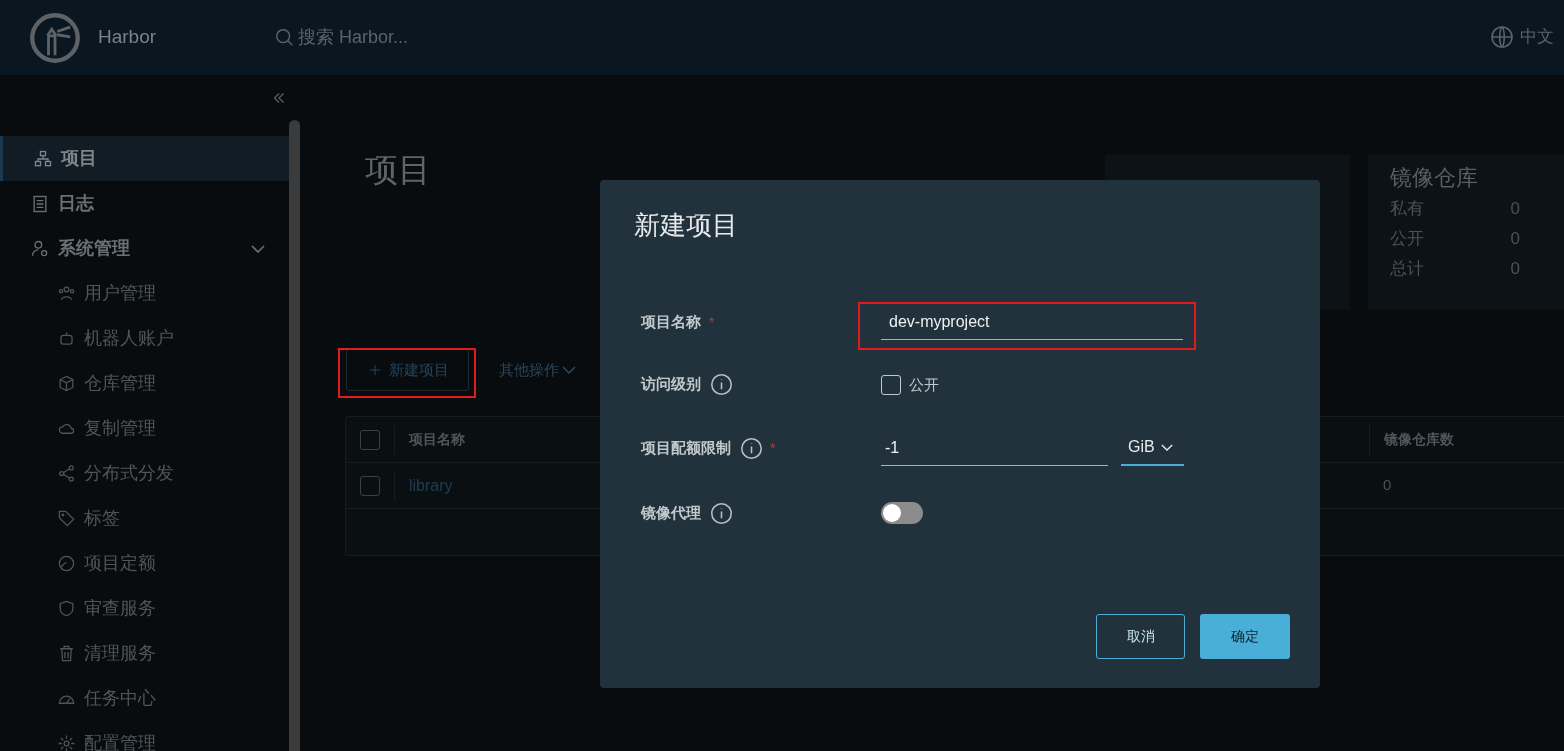  I want to click on unit-select: GiB, so click(1152, 448).